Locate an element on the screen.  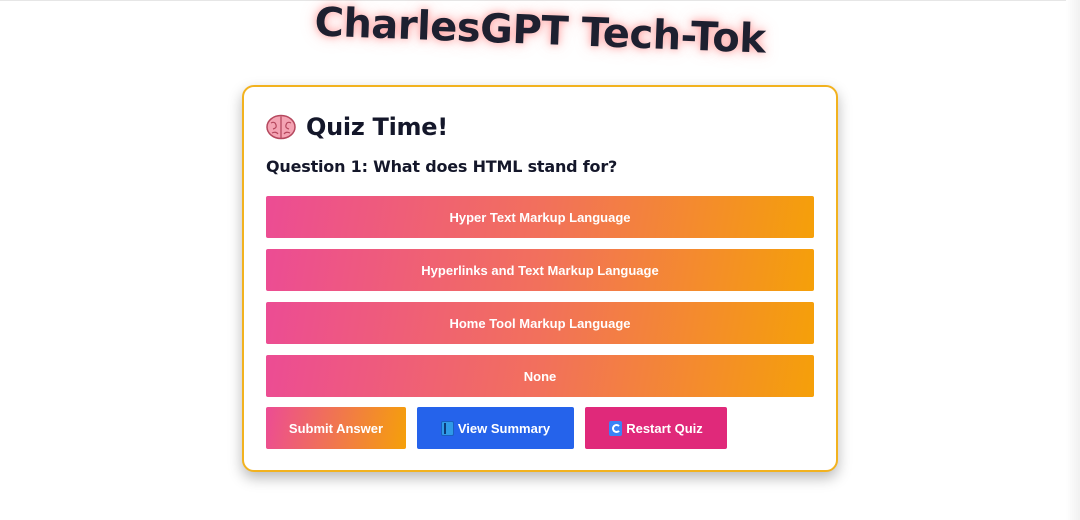
view-summary-label: View Summary is located at coordinates (504, 428).